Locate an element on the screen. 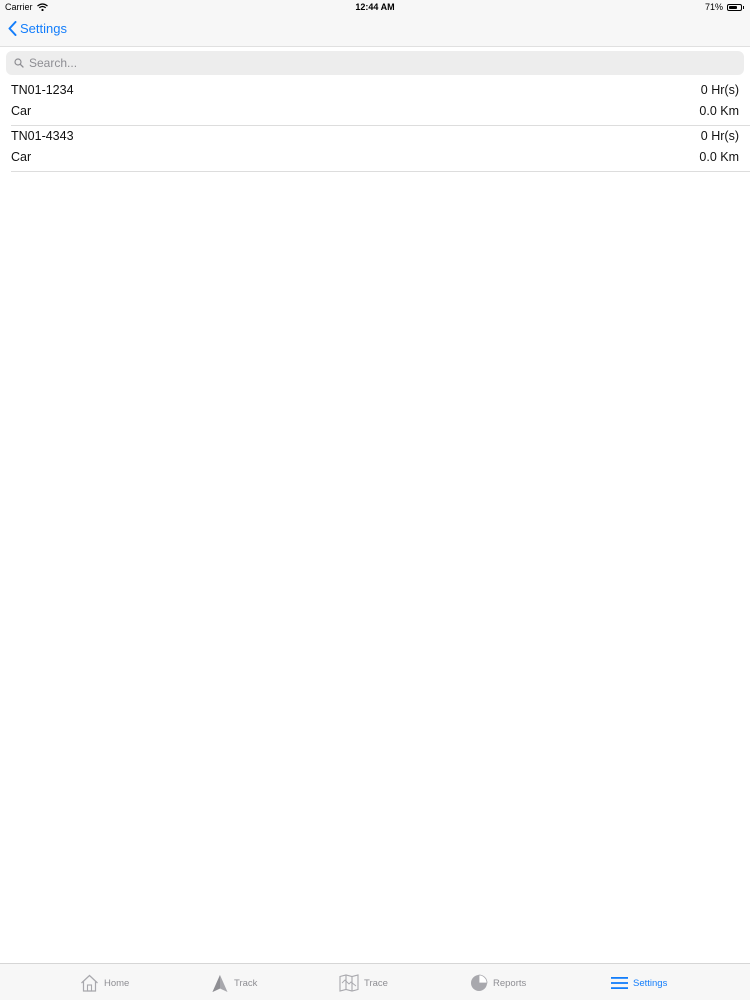 This screenshot has width=750, height=1000. tab-label: Reports is located at coordinates (510, 983).